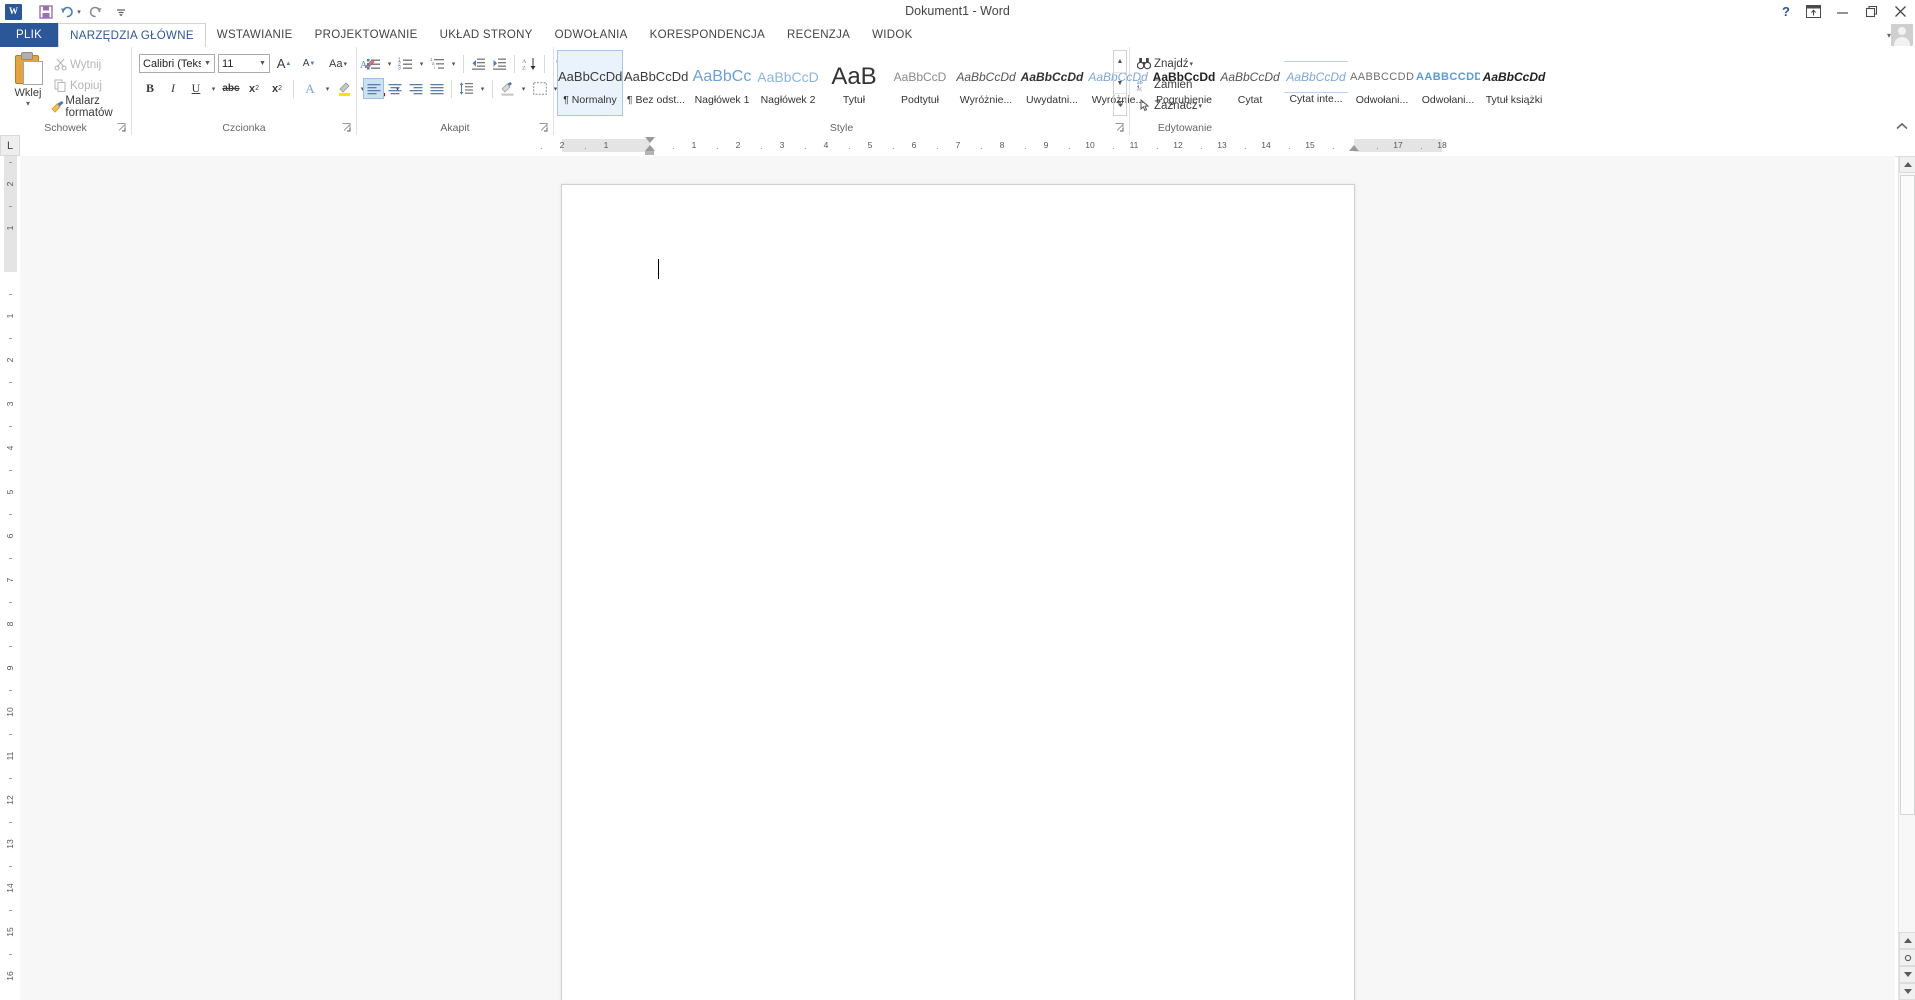  Describe the element at coordinates (213, 88) in the screenshot. I see `underline-caret-icon: ▾` at that location.